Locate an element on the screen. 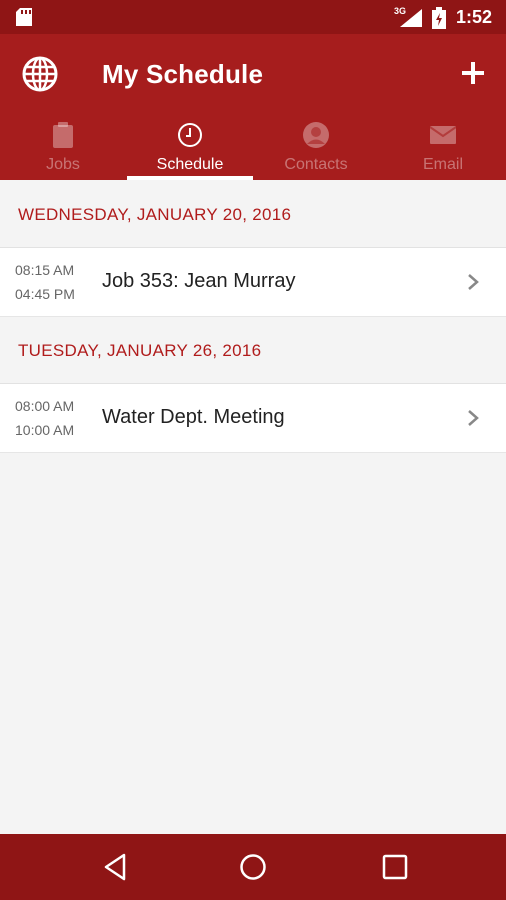 The height and width of the screenshot is (900, 506). tab-schedule: Schedule is located at coordinates (190, 149).